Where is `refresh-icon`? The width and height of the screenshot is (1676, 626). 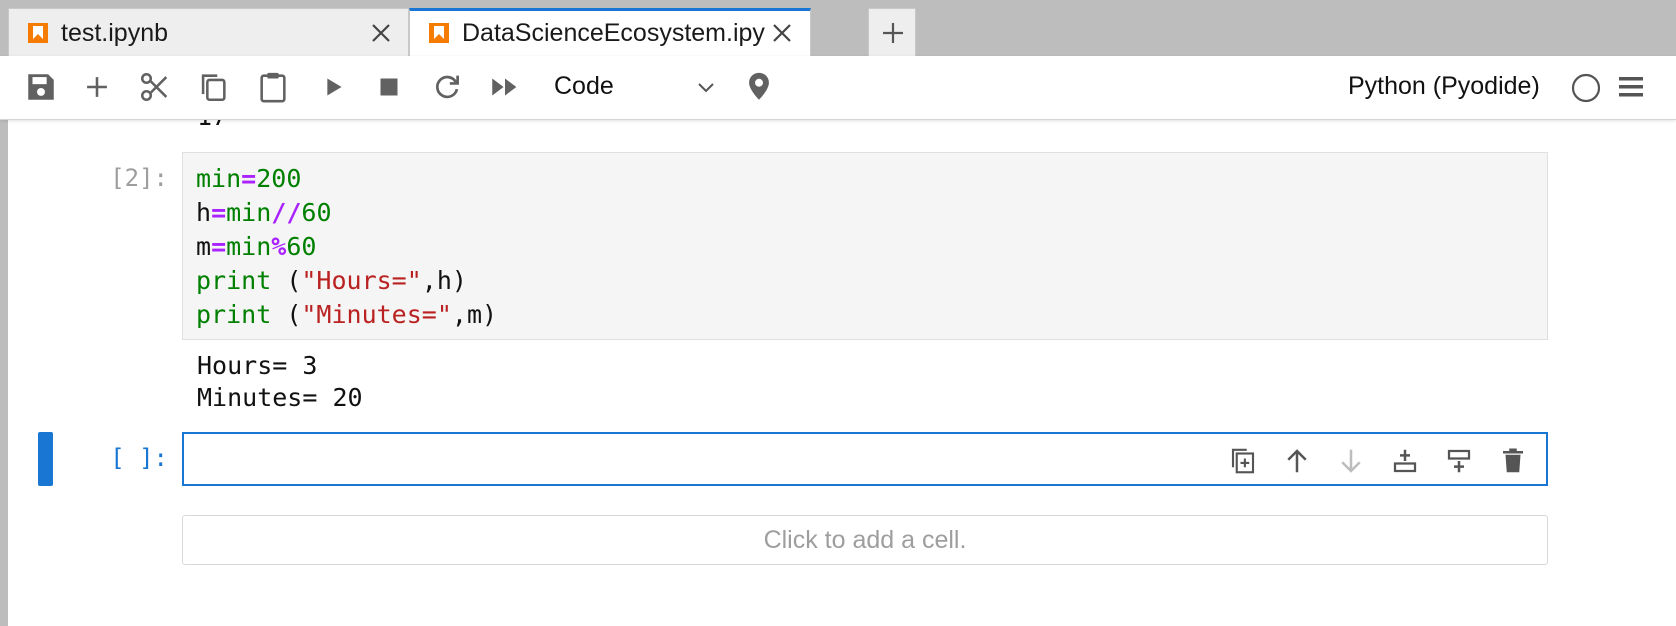 refresh-icon is located at coordinates (447, 87).